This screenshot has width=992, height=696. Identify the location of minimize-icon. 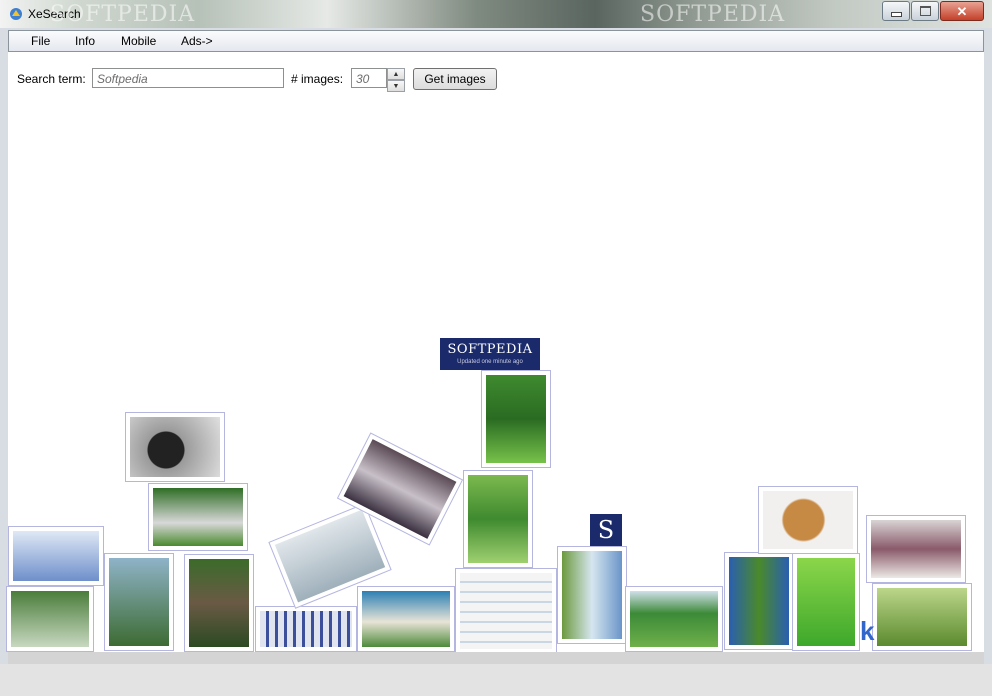
(896, 14).